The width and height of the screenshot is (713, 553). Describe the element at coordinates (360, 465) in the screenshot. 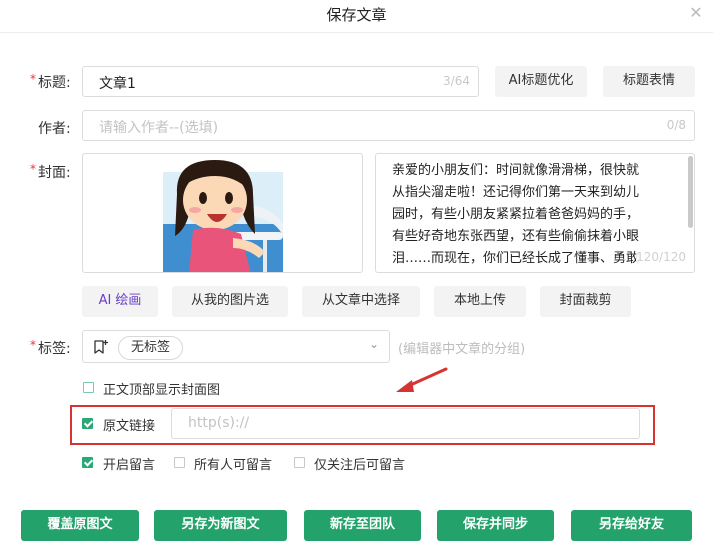

I see `followers-comment-label: 仅关注后可留言` at that location.